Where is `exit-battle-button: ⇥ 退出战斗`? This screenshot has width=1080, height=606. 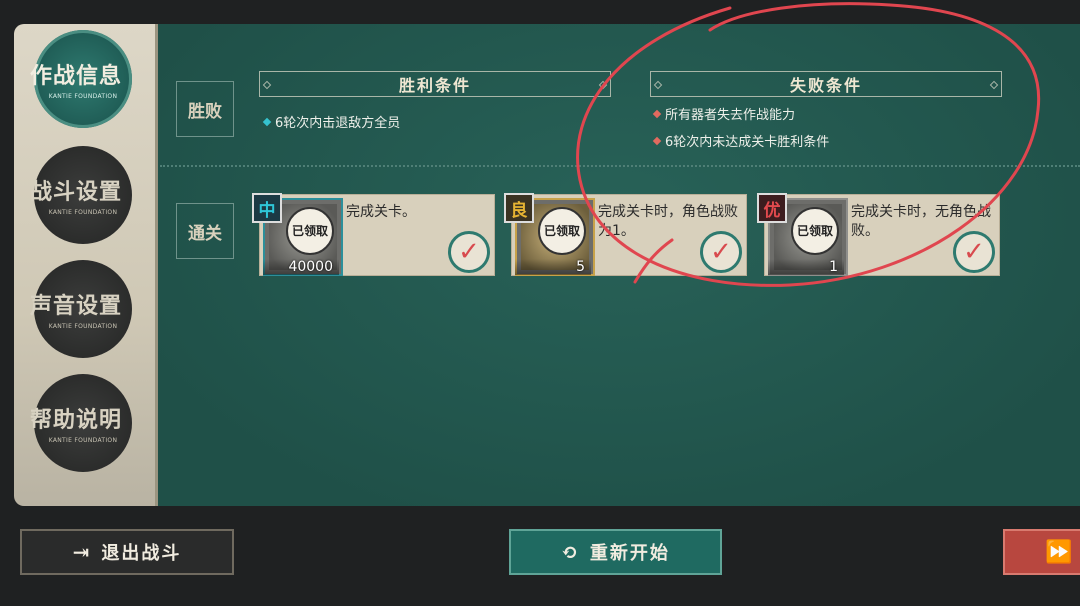
exit-battle-button: ⇥ 退出战斗 is located at coordinates (127, 552).